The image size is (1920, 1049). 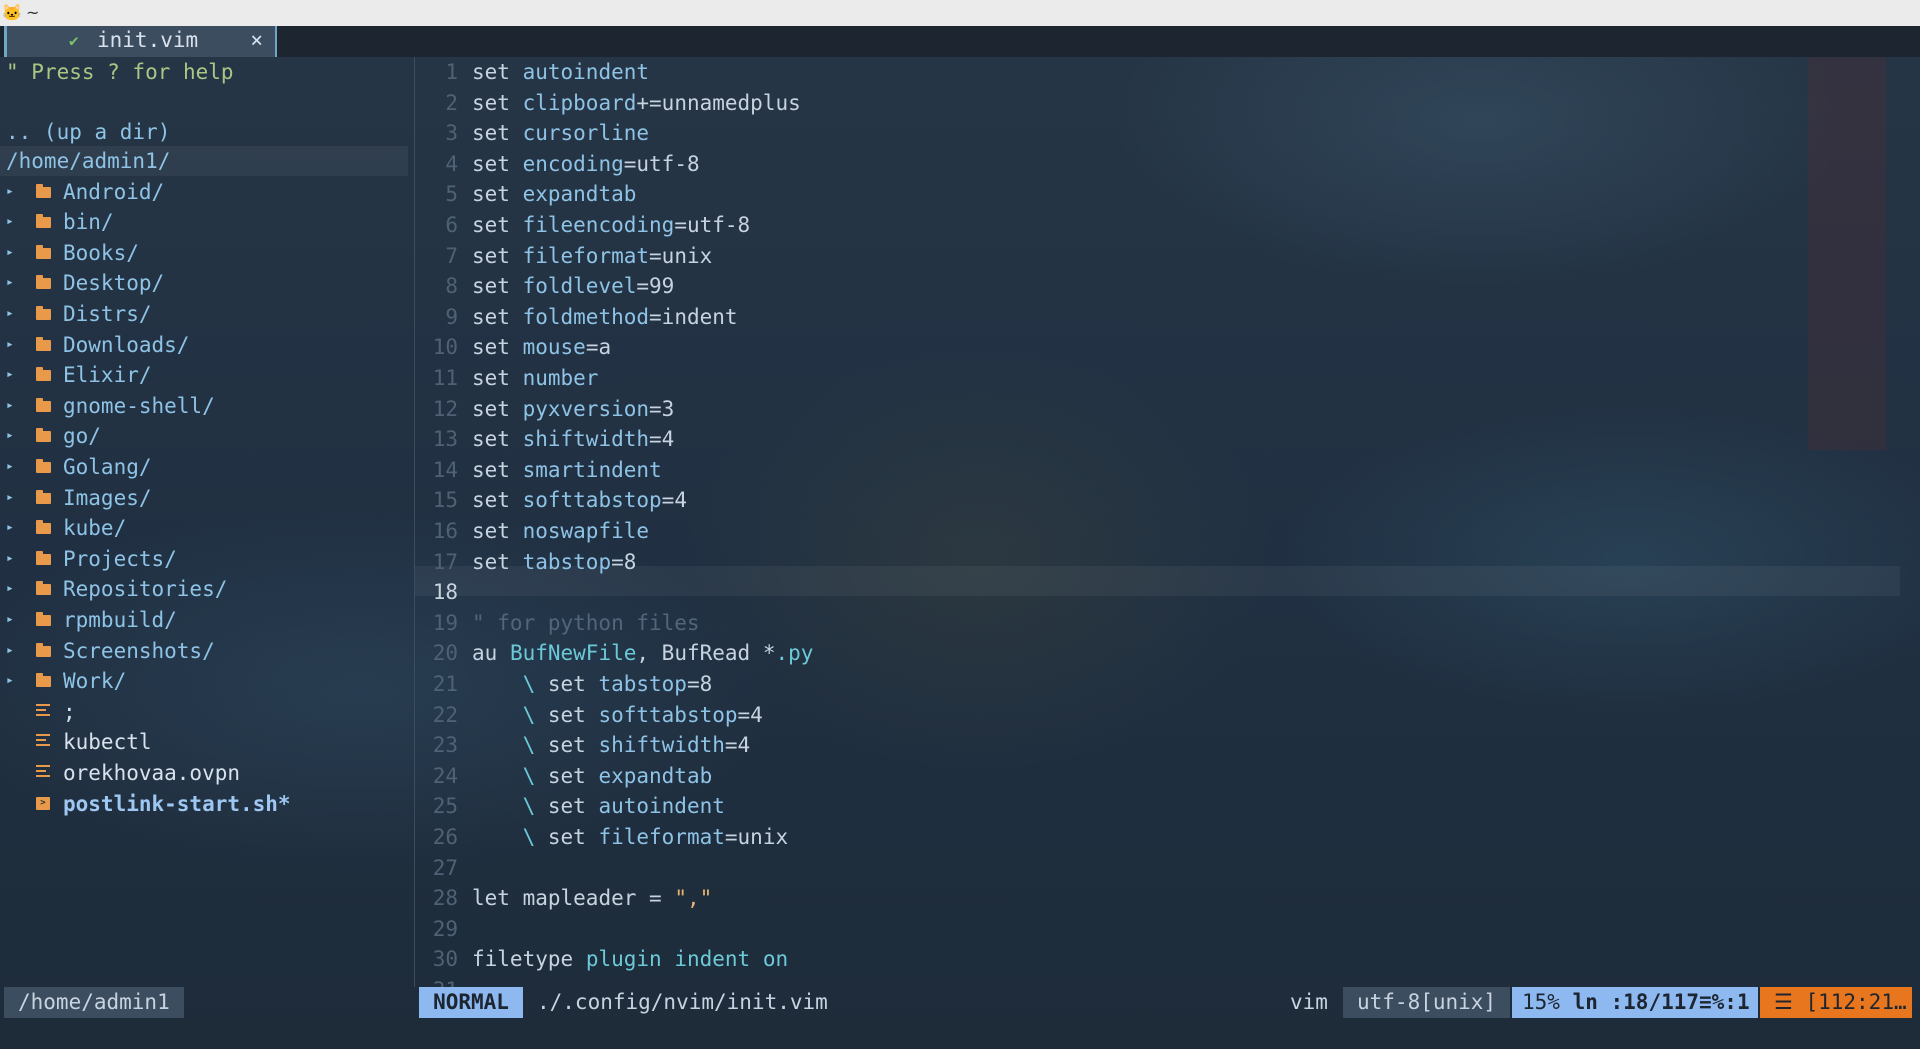 What do you see at coordinates (1157, 929) in the screenshot?
I see `code-line: 29` at bounding box center [1157, 929].